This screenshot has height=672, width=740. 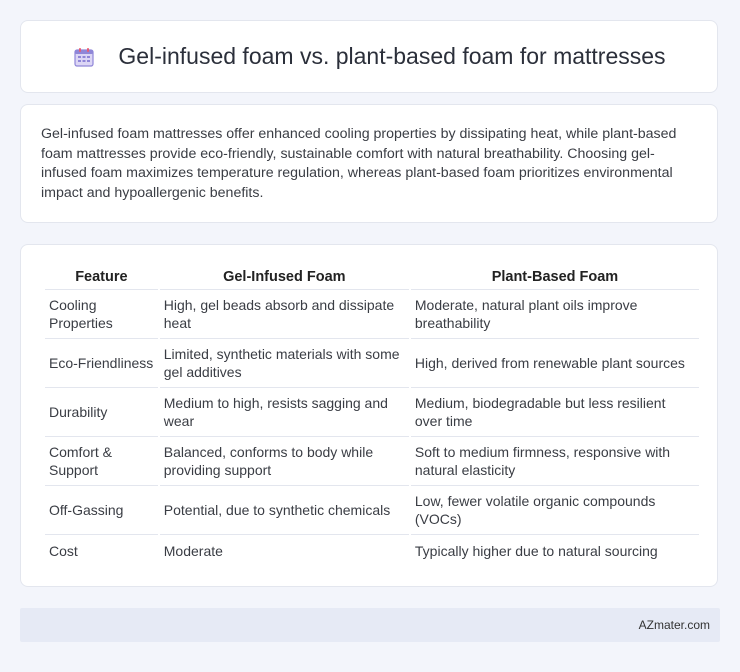 I want to click on column-header-feature: Feature, so click(x=101, y=277).